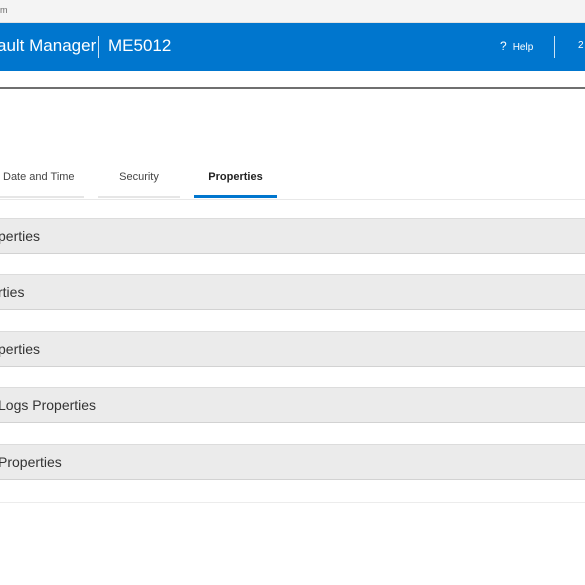 Image resolution: width=585 pixels, height=585 pixels. I want to click on section-title: Logs Properties, so click(48, 405).